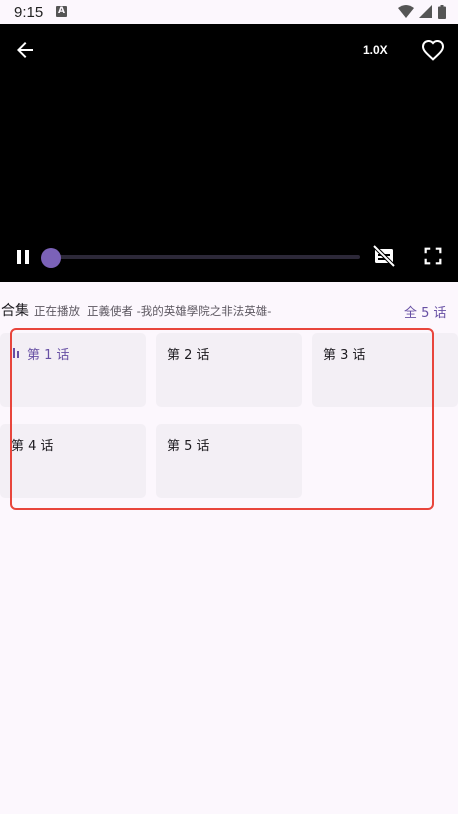 The image size is (458, 814). What do you see at coordinates (442, 12) in the screenshot?
I see `battery-icon` at bounding box center [442, 12].